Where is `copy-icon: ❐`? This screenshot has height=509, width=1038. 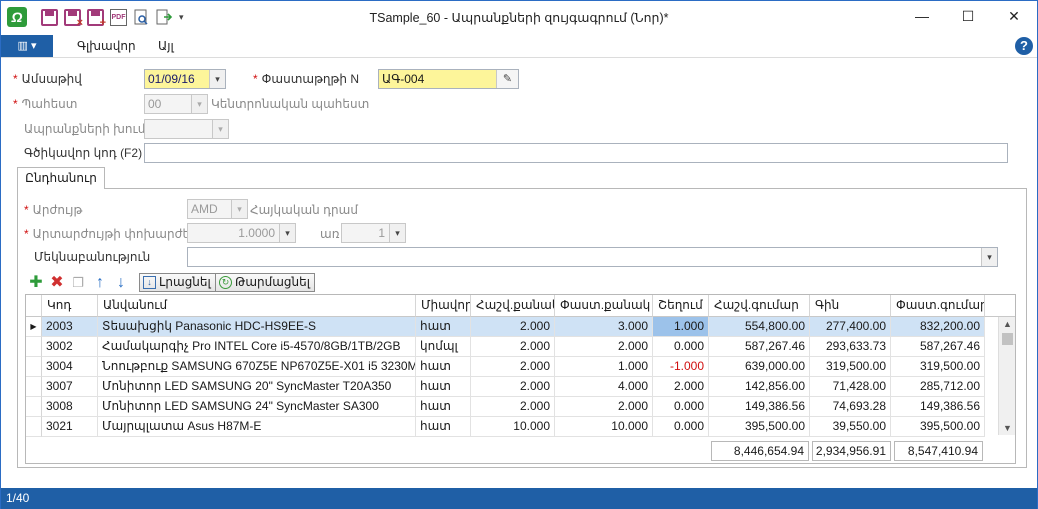 copy-icon: ❐ is located at coordinates (78, 283).